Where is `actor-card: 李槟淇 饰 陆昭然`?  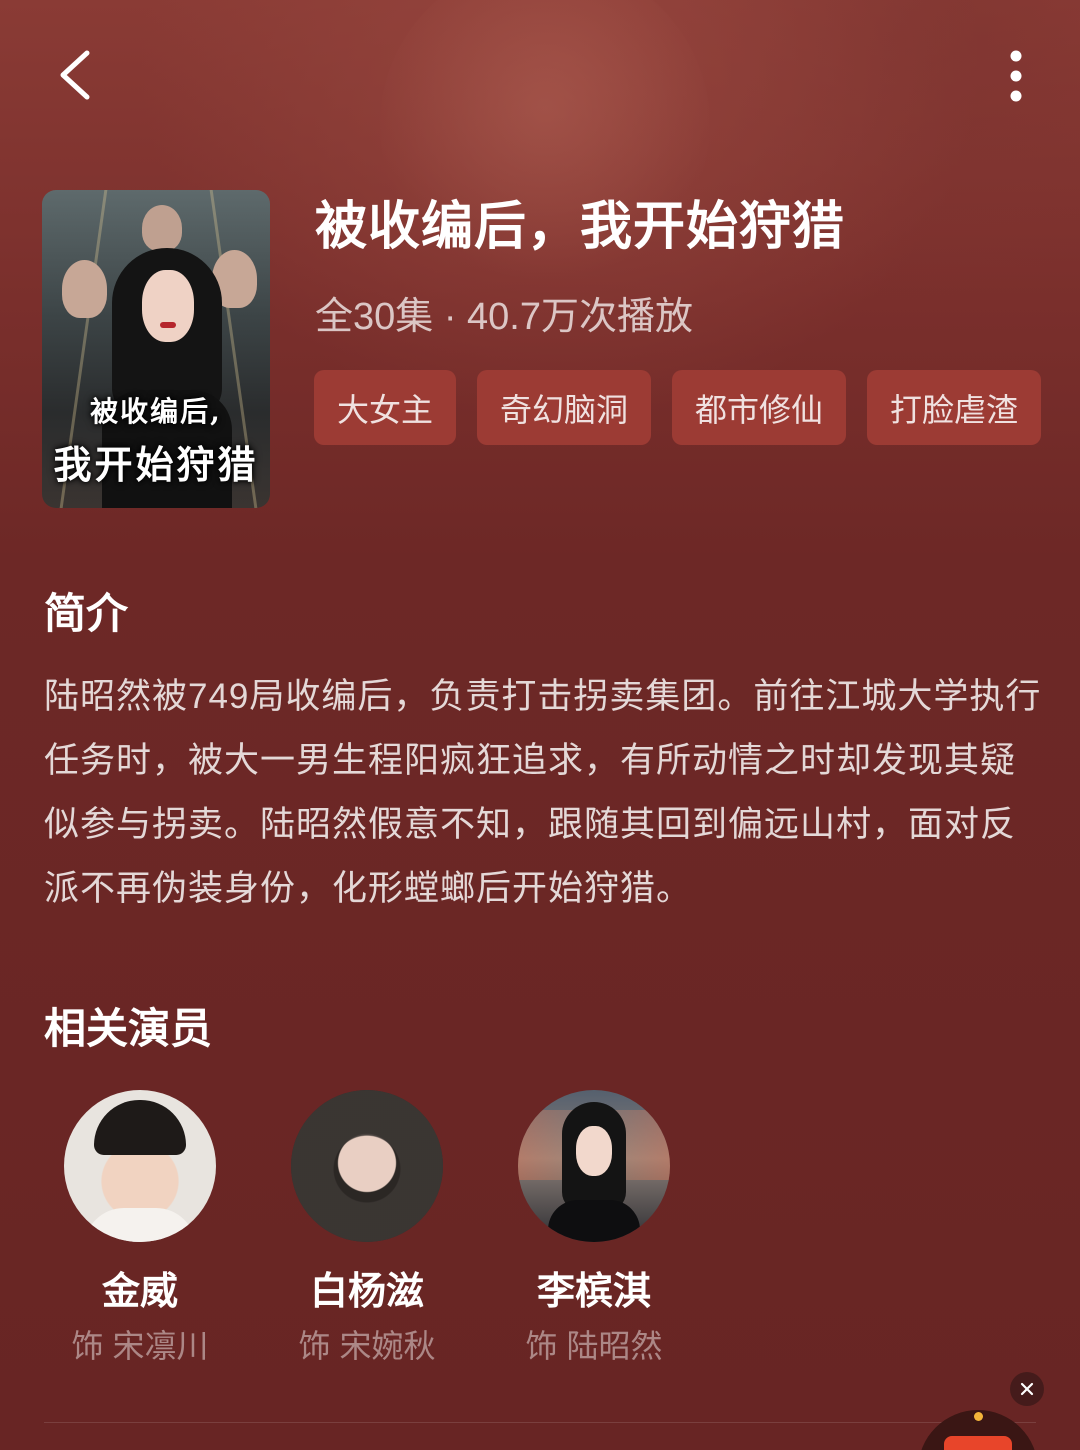
actor-card: 李槟淇 饰 陆昭然 is located at coordinates (594, 1229).